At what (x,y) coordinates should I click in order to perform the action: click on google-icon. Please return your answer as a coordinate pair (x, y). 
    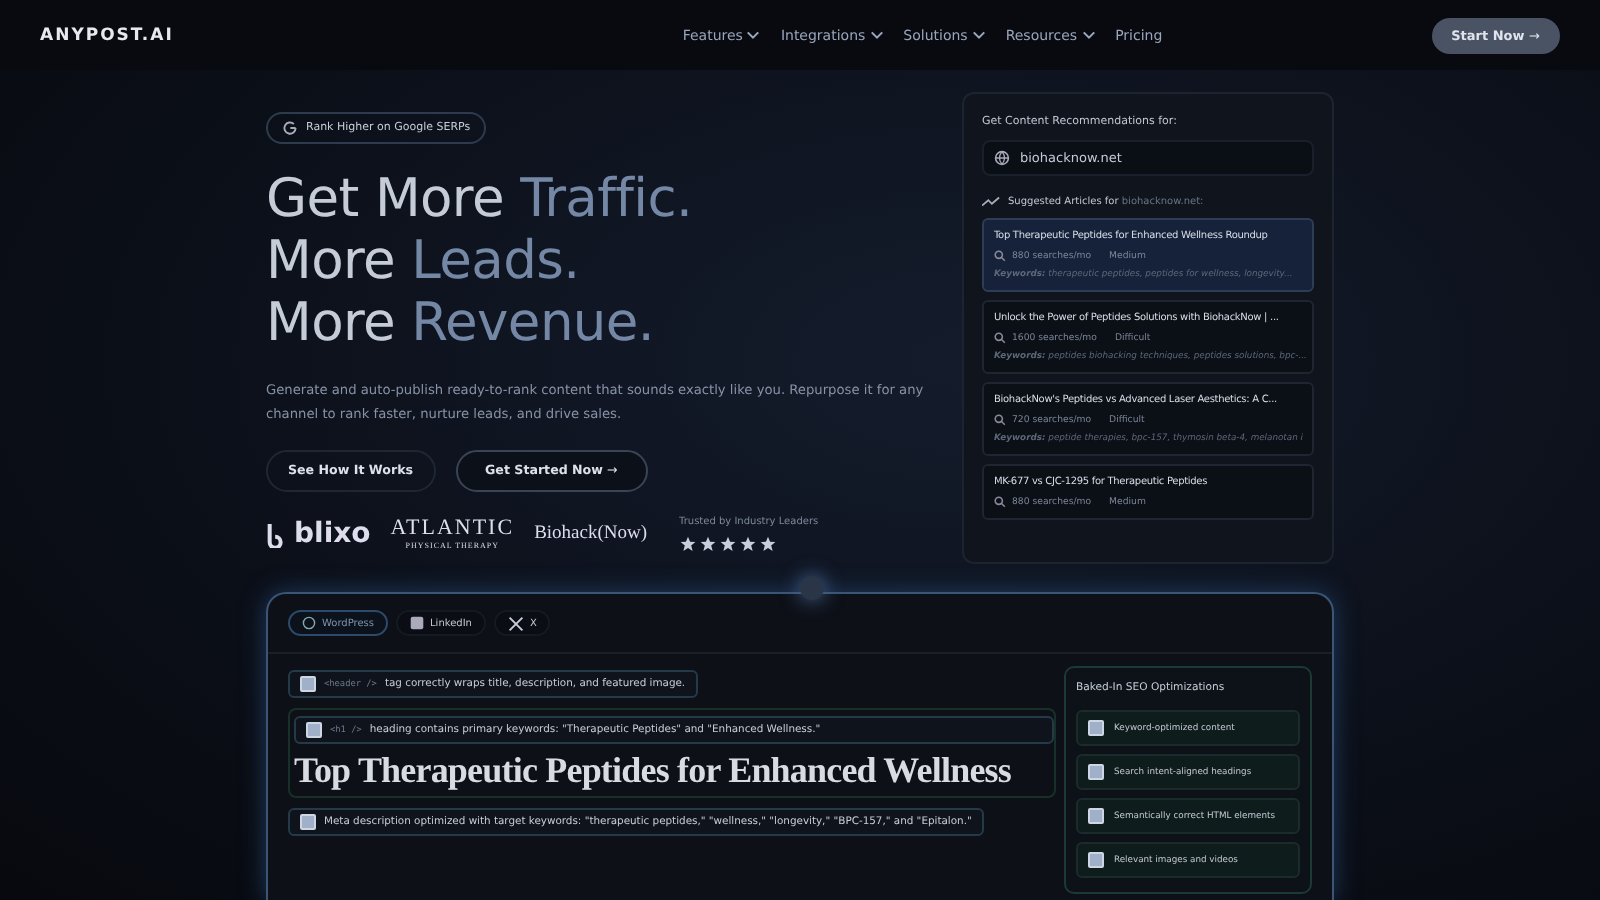
    Looking at the image, I should click on (290, 128).